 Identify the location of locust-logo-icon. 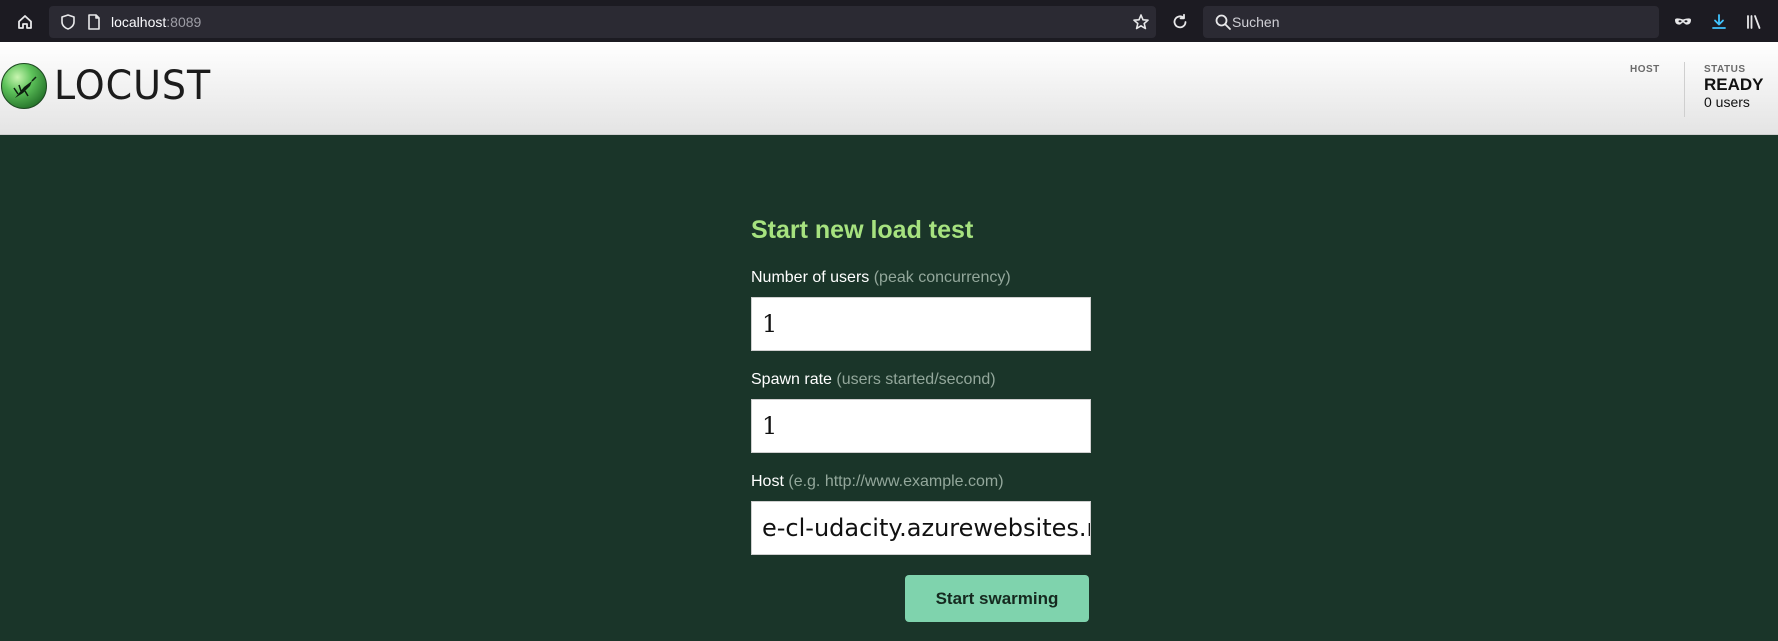
(24, 86).